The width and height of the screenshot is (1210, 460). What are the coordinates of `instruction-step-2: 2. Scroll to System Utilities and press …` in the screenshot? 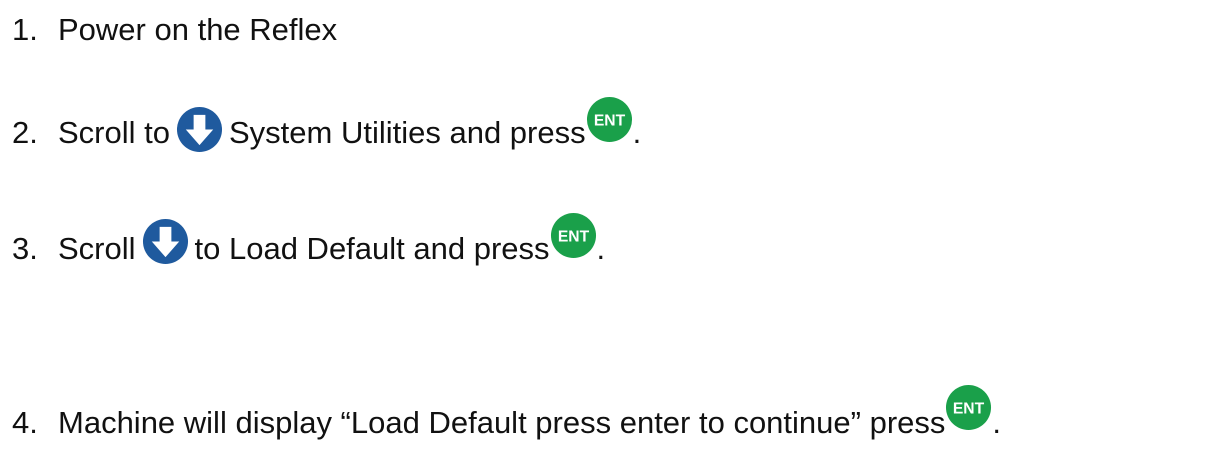 It's located at (327, 124).